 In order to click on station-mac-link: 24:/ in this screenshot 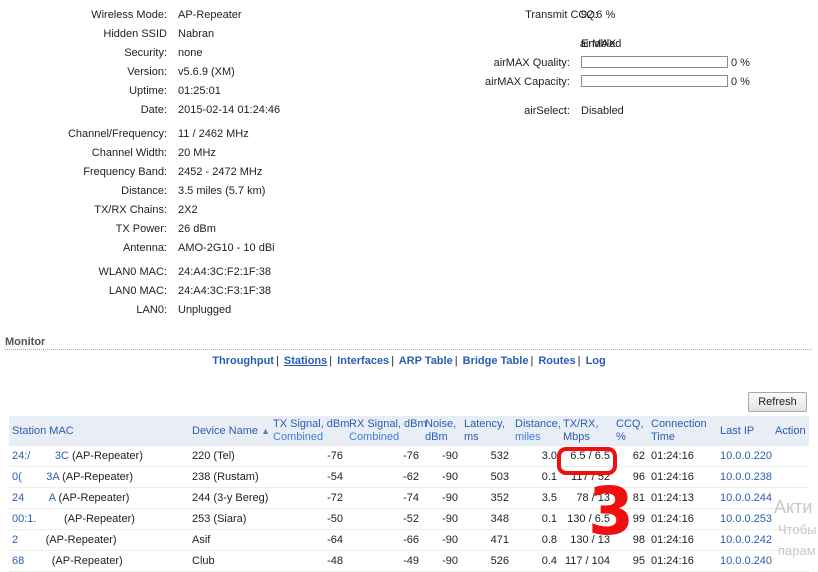, I will do `click(21, 456)`.